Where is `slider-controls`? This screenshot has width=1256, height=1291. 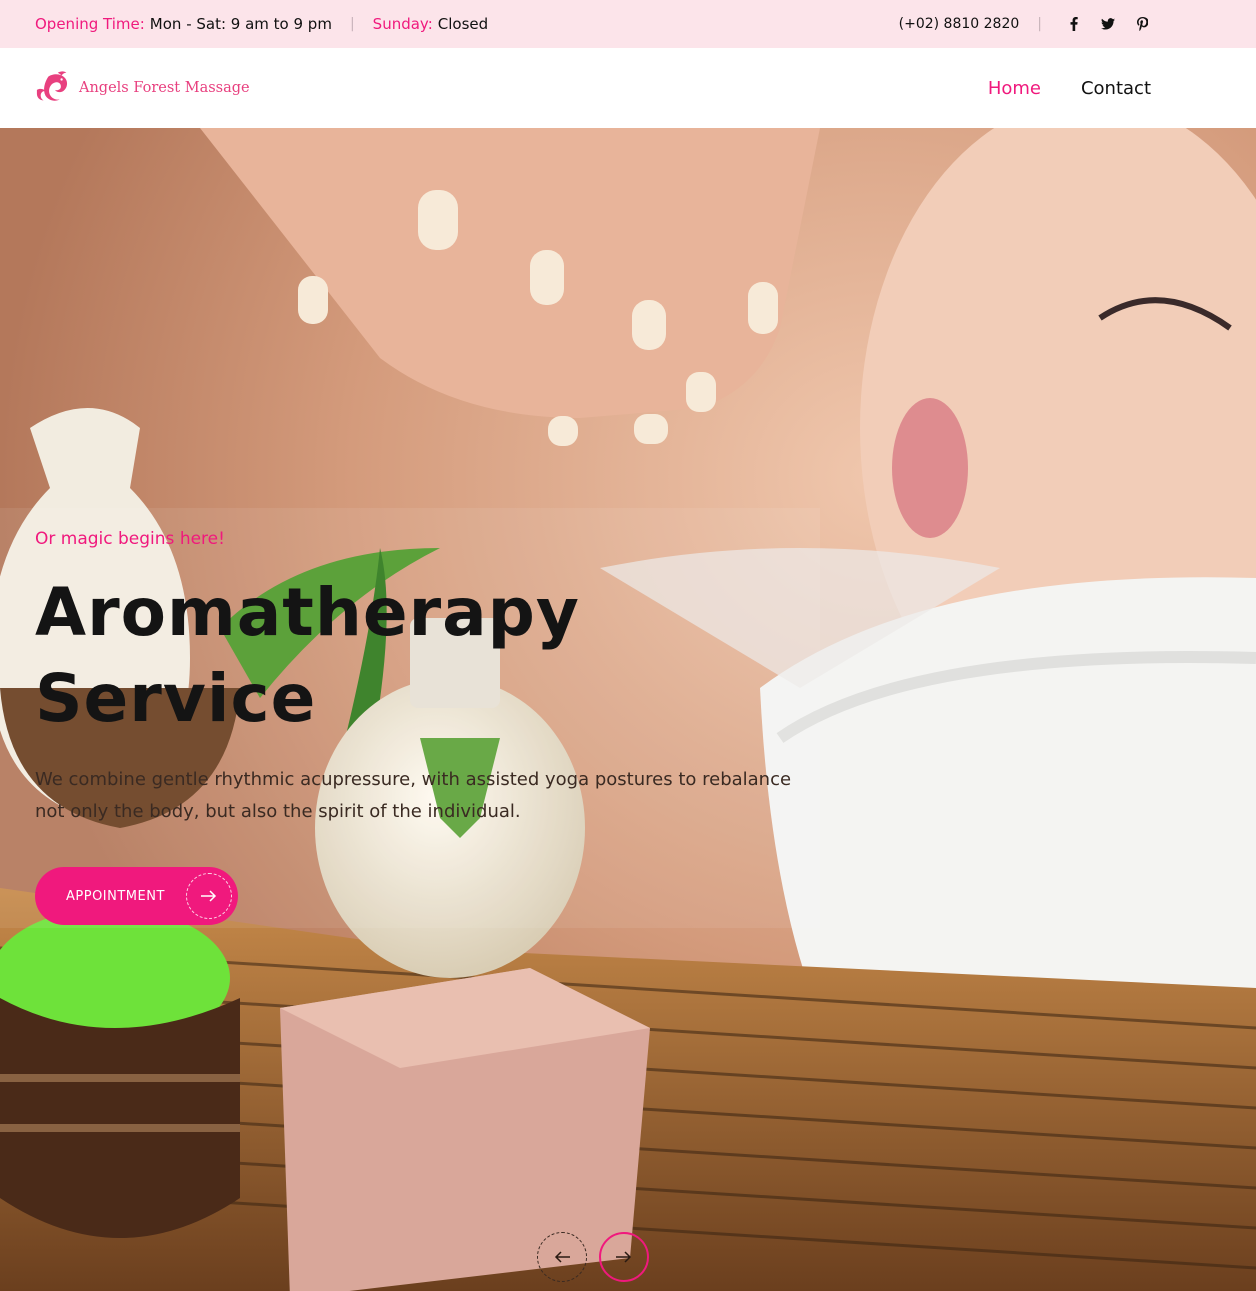
slider-controls is located at coordinates (593, 1257).